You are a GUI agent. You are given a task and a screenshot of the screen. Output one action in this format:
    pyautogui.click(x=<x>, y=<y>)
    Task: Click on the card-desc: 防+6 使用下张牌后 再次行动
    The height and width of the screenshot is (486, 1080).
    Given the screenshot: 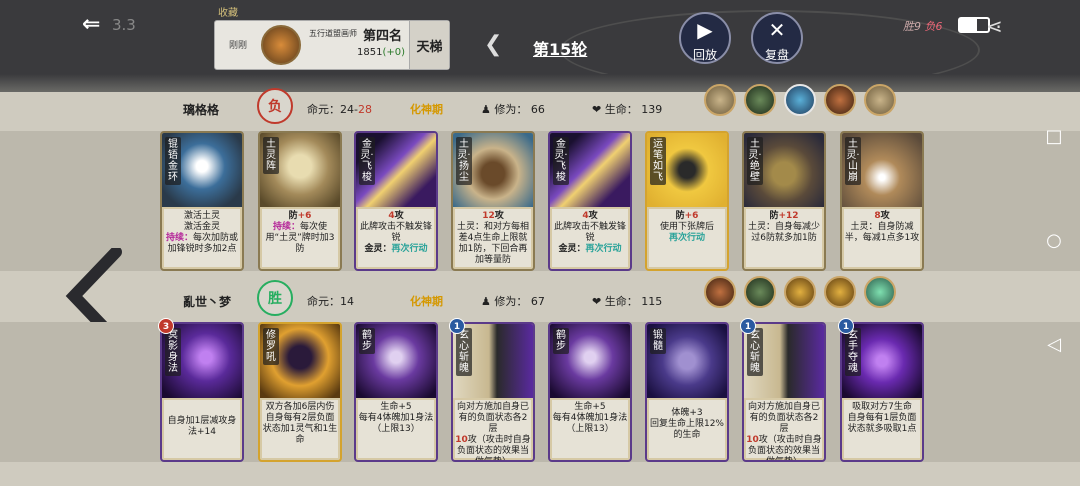 What is the action you would take?
    pyautogui.click(x=687, y=238)
    